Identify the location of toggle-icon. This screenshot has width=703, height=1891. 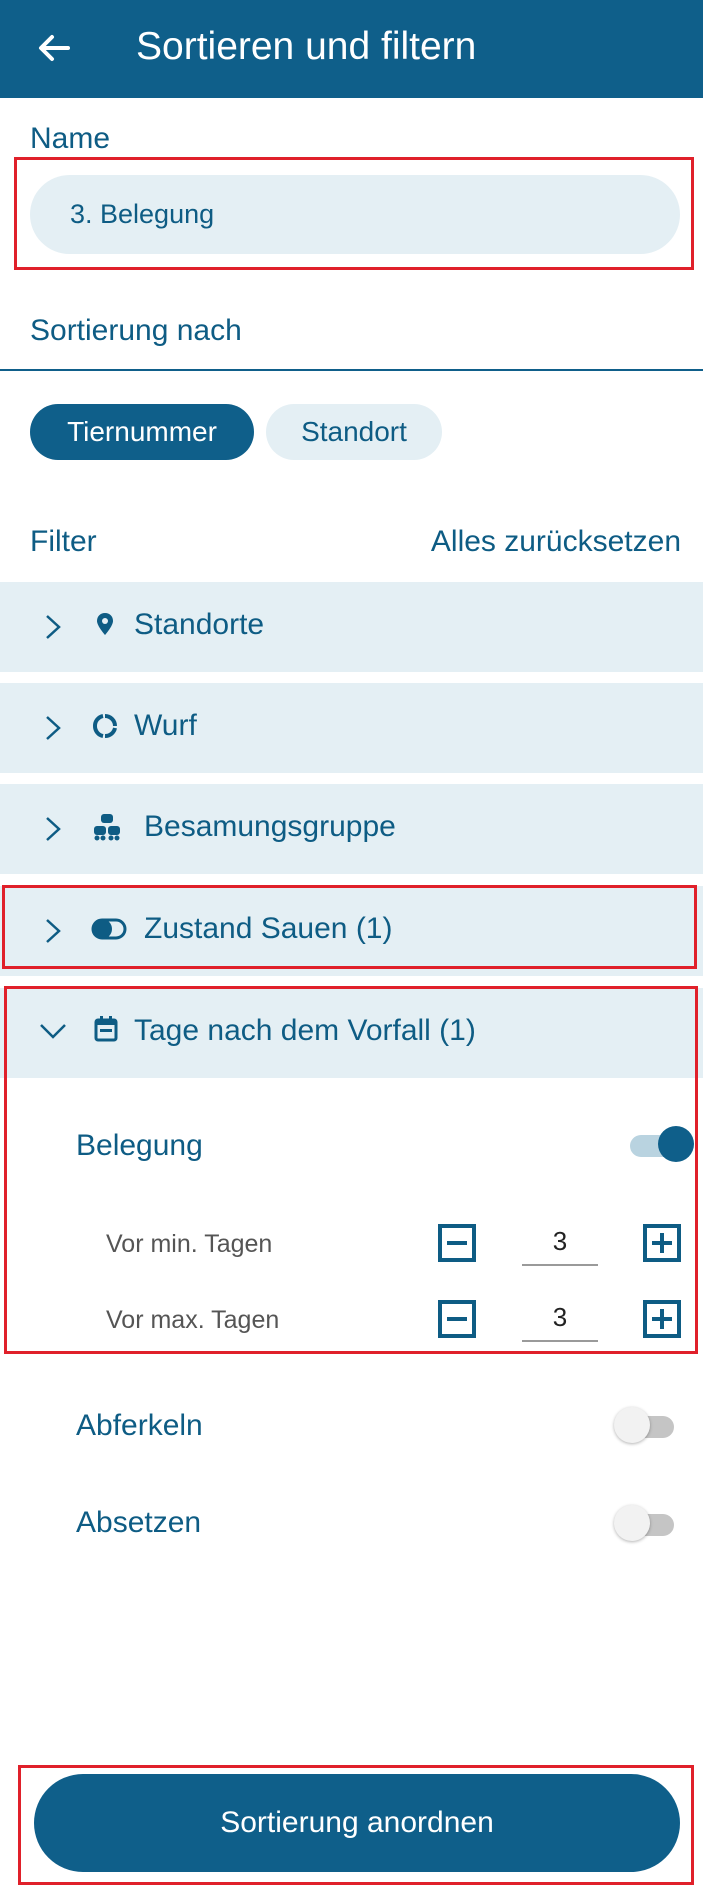
(109, 929).